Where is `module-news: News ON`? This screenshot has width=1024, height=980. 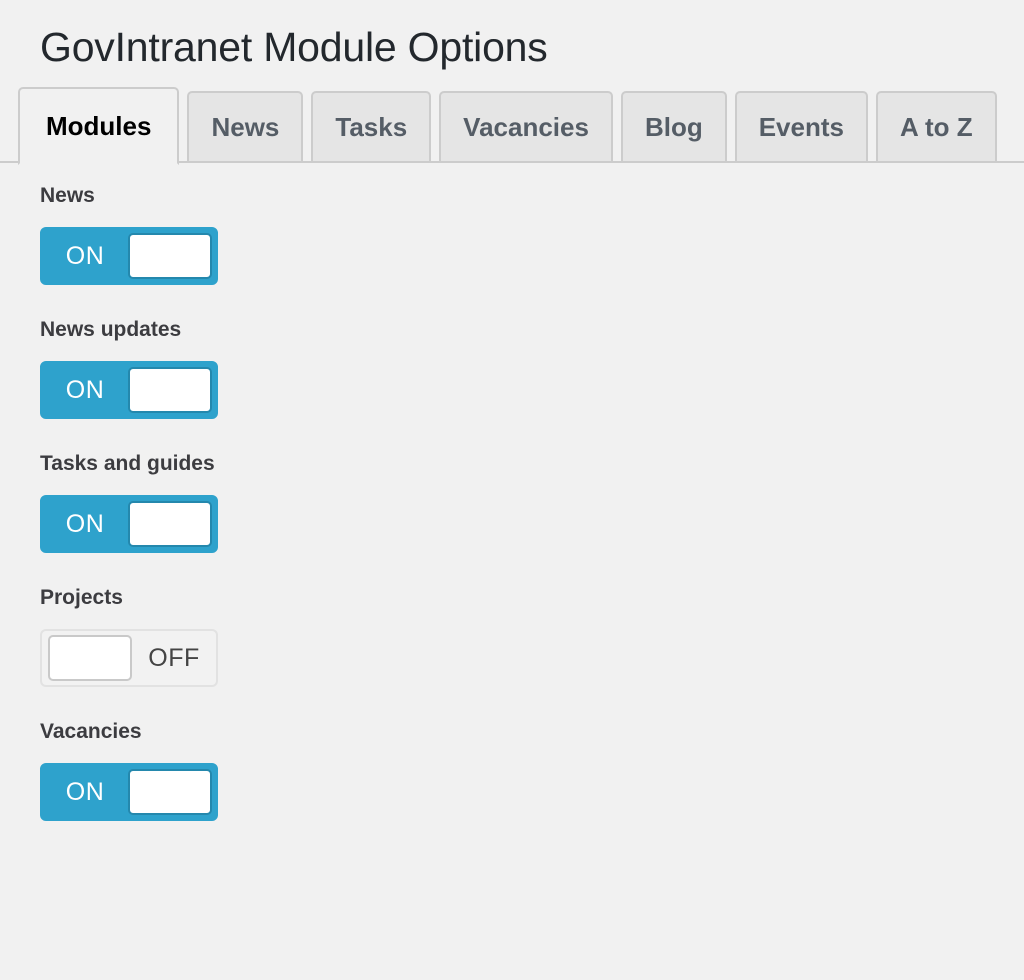 module-news: News ON is located at coordinates (532, 235).